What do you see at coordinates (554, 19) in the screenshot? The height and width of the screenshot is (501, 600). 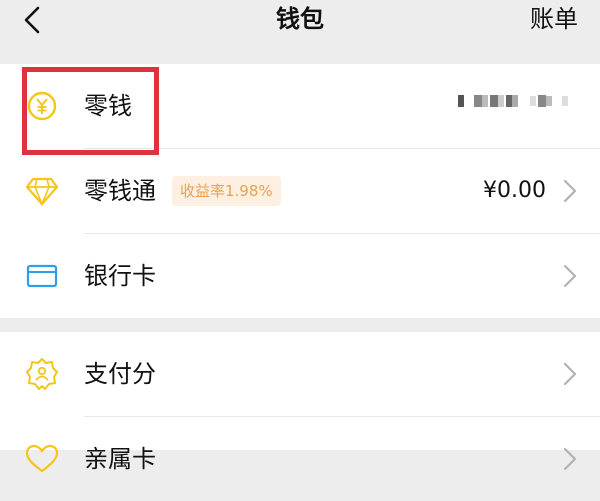 I see `bill-link: 账单` at bounding box center [554, 19].